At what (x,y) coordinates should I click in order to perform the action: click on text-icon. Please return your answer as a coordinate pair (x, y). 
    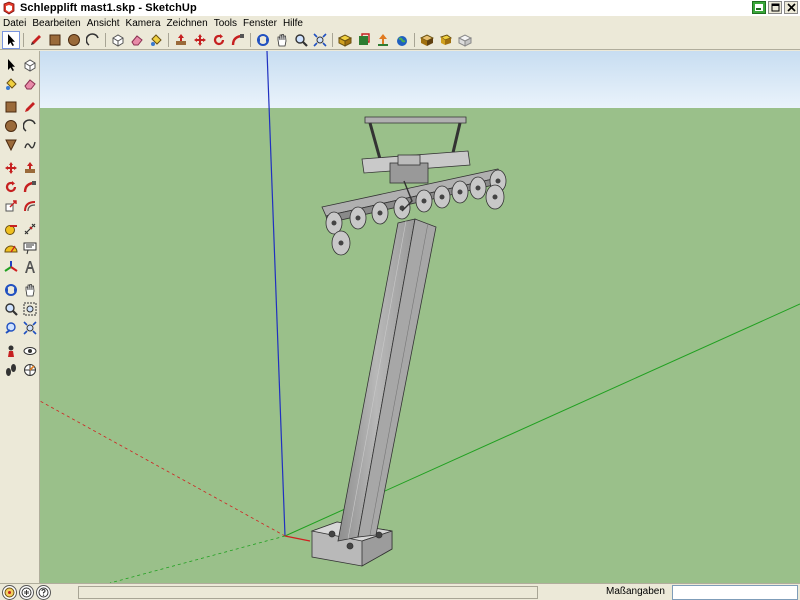
    Looking at the image, I should click on (29, 247).